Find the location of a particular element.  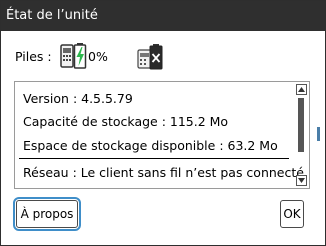

battery-label: Piles : is located at coordinates (33, 56).